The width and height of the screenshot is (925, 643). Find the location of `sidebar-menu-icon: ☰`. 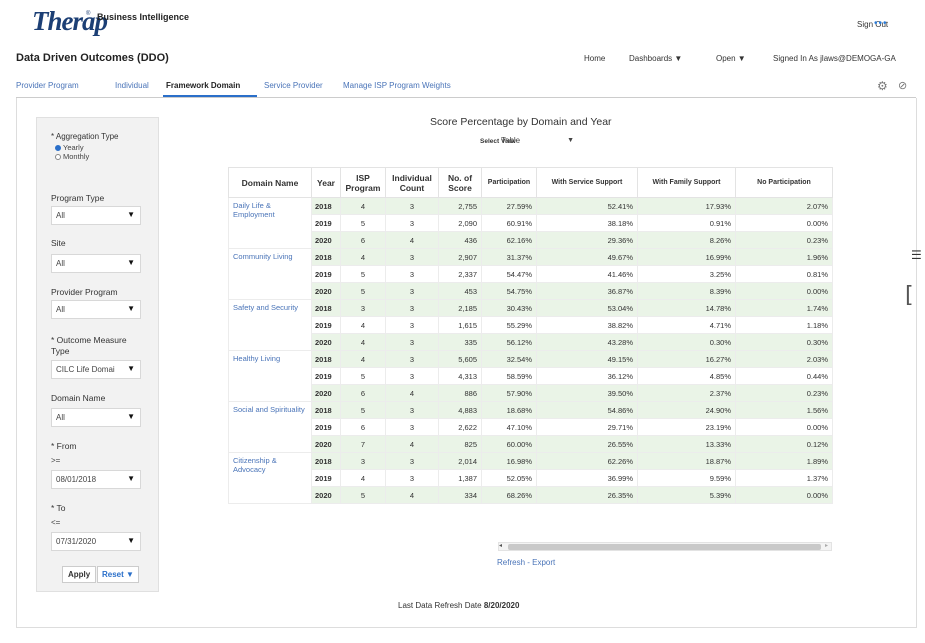

sidebar-menu-icon: ☰ is located at coordinates (916, 255).